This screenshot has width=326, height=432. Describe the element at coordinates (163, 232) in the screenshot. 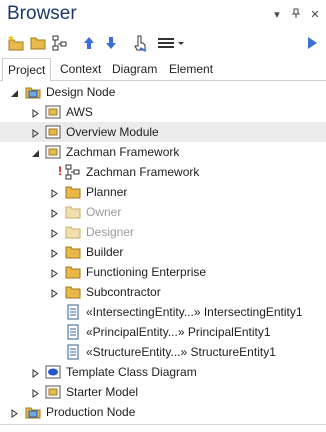

I see `tree-item-designer: Designer` at that location.